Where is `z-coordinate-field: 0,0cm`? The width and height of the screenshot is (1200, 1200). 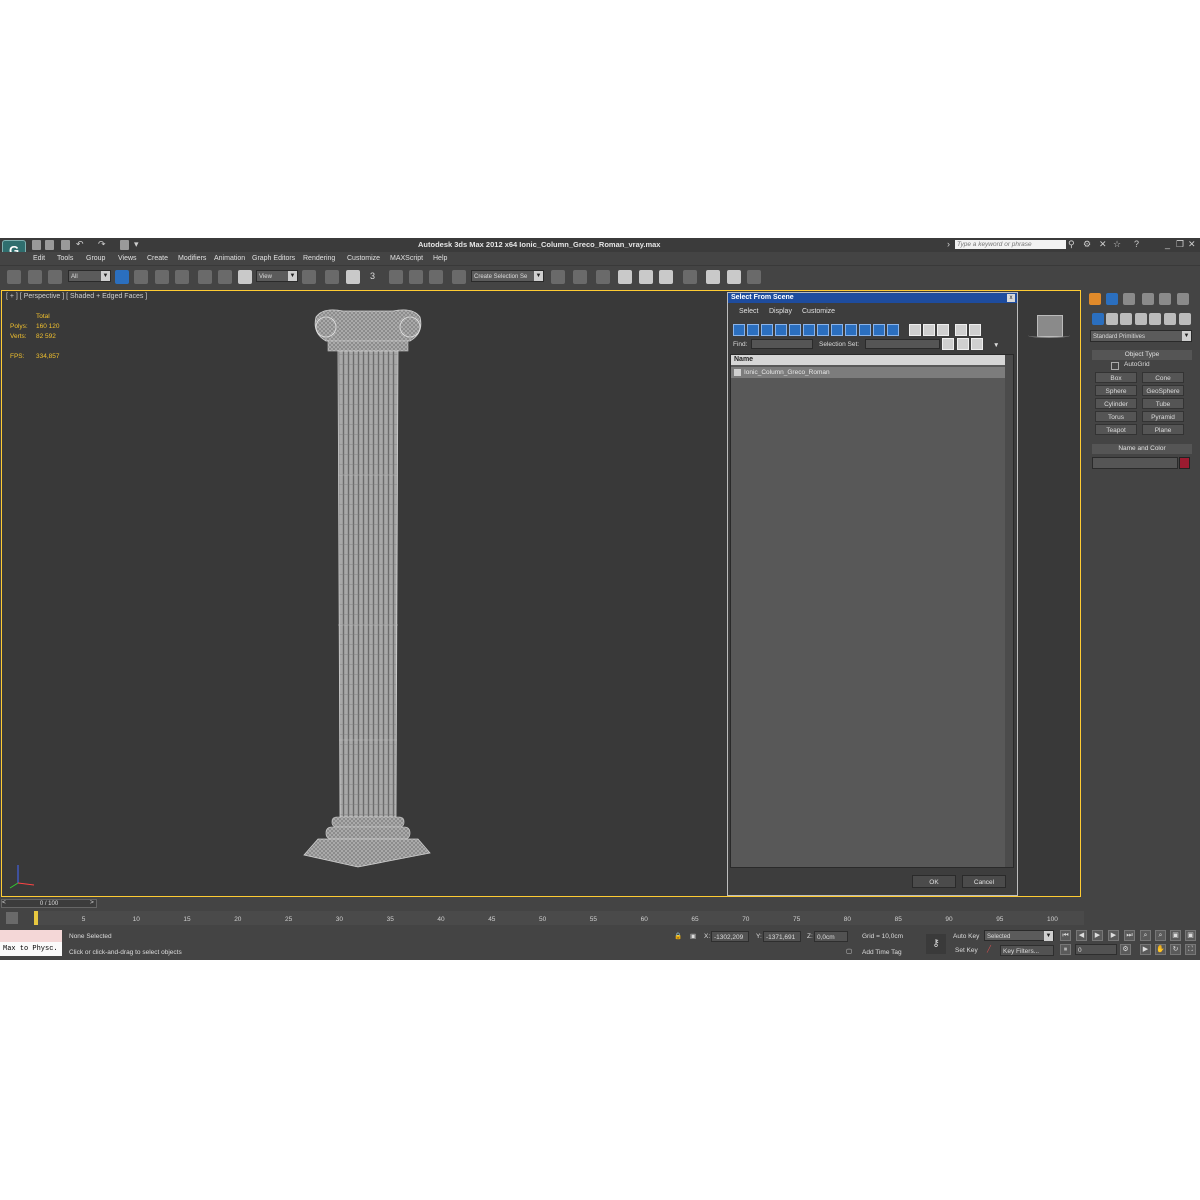
z-coordinate-field: 0,0cm is located at coordinates (831, 936).